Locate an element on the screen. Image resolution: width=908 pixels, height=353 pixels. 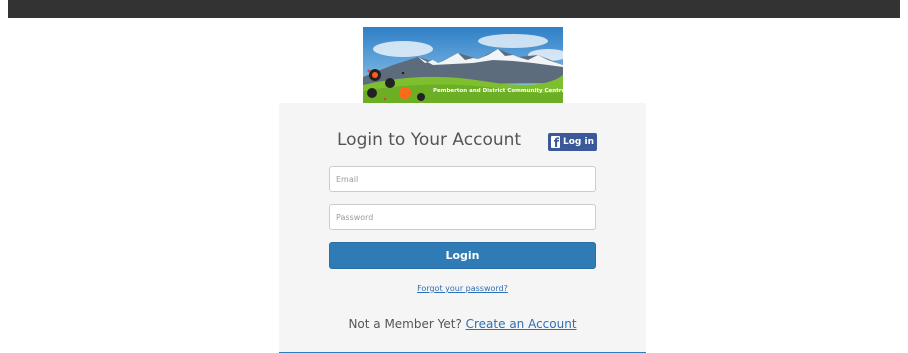
create-account-link: Create an Account is located at coordinates (521, 324).